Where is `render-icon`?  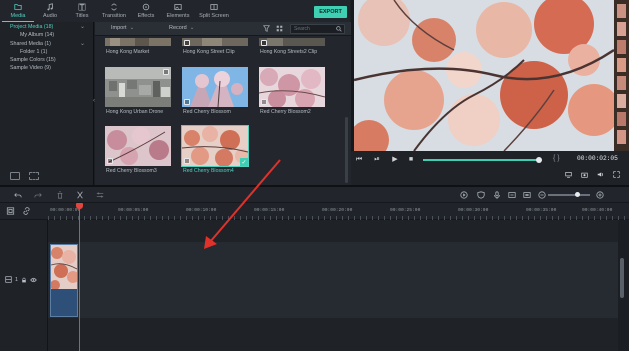 render-icon is located at coordinates (464, 195).